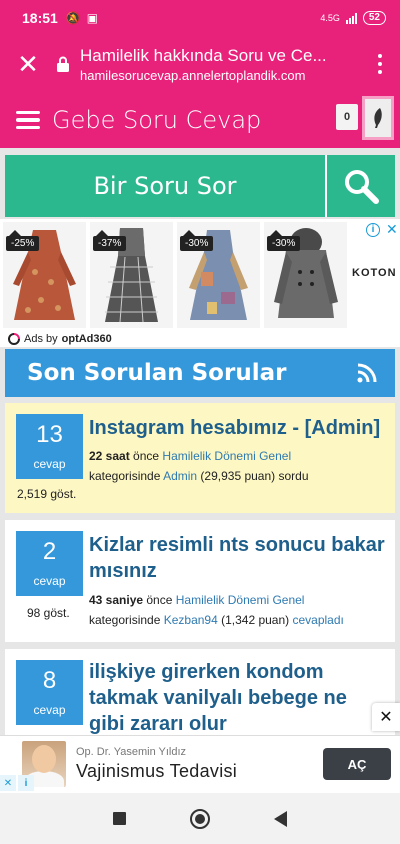 The height and width of the screenshot is (844, 400). I want to click on view-count: 98 göst., so click(48, 613).